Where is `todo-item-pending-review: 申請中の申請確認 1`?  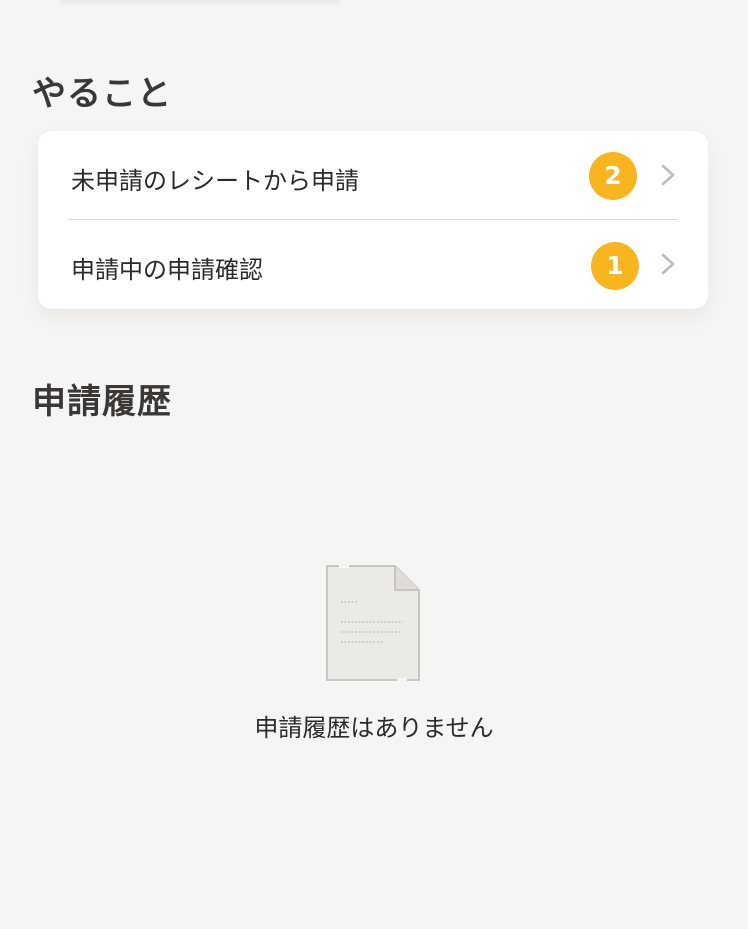 todo-item-pending-review: 申請中の申請確認 1 is located at coordinates (373, 264).